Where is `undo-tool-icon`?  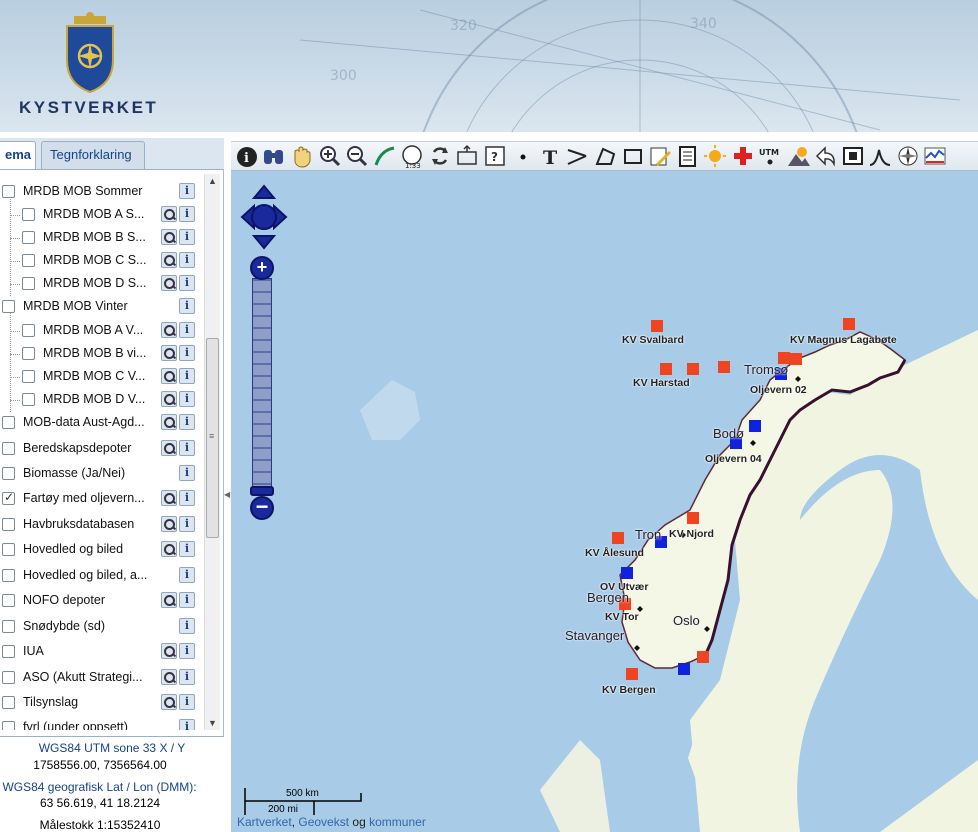
undo-tool-icon is located at coordinates (825, 157).